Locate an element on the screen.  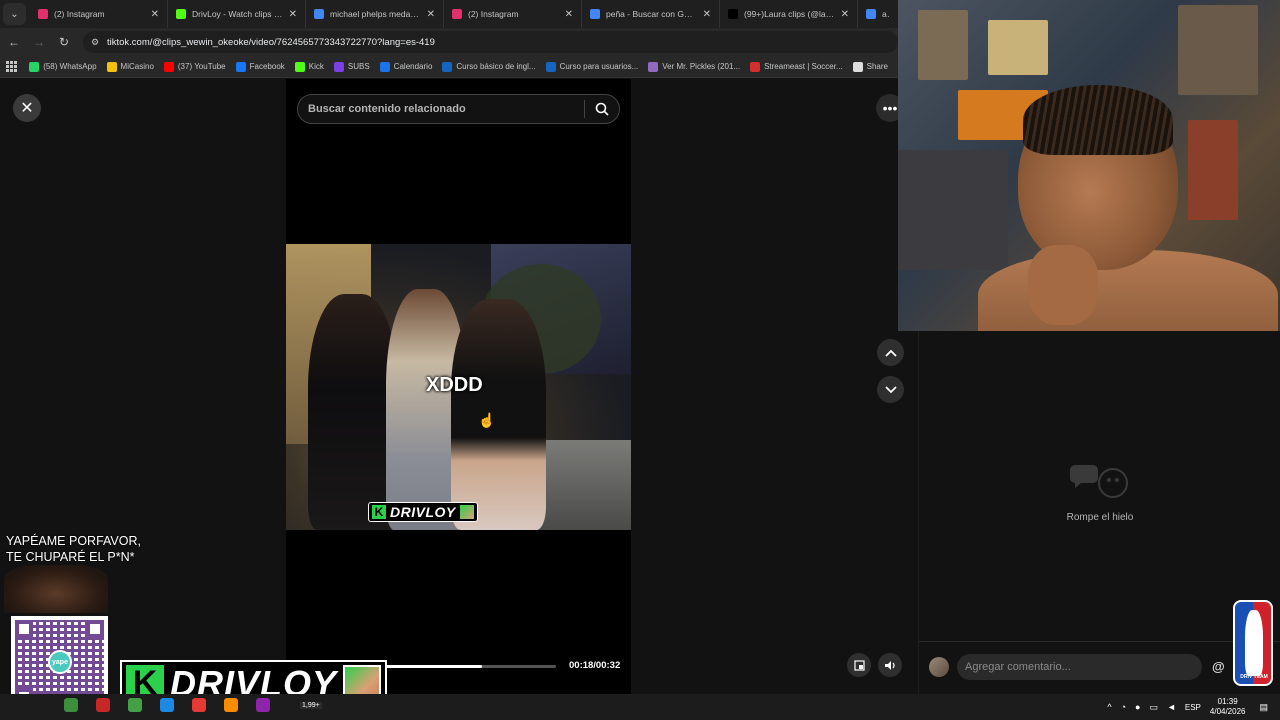
browser-tab: DrivLoy - Watch clips on Kick ✕ is located at coordinates (237, 14).